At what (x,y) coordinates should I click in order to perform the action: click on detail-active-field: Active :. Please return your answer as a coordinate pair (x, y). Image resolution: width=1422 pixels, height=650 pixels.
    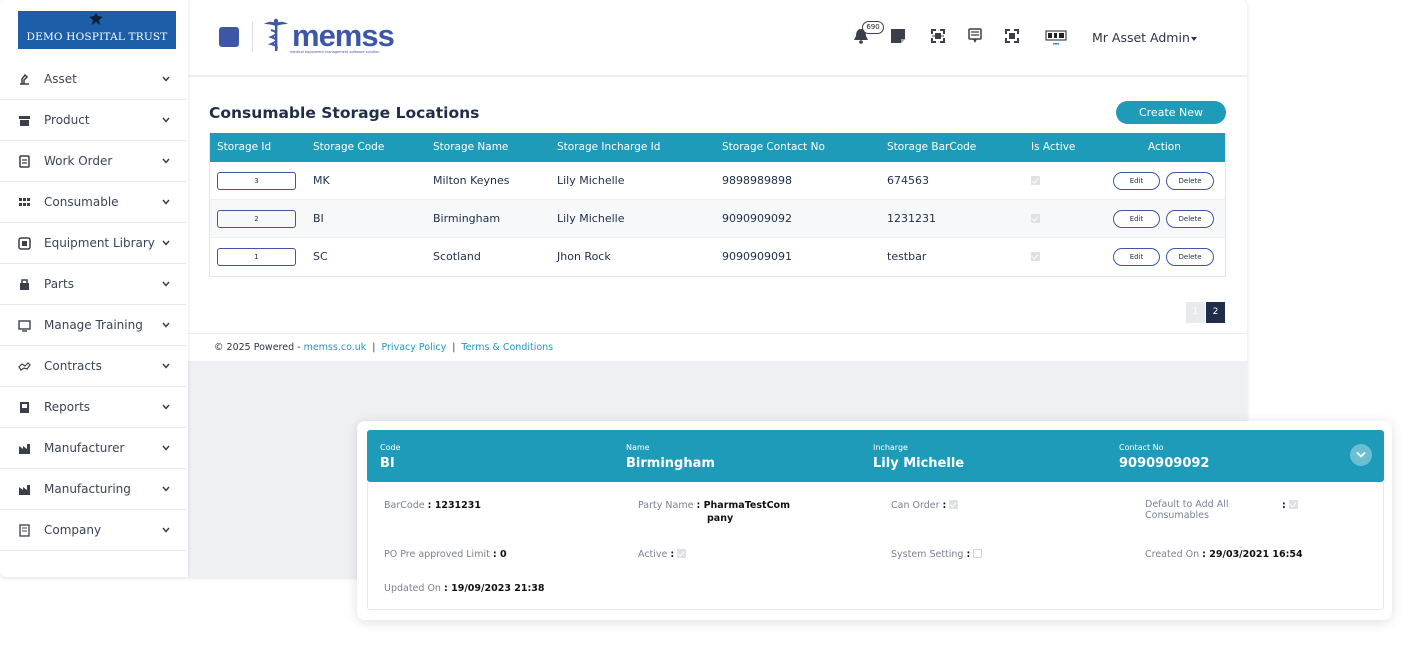
    Looking at the image, I should click on (662, 554).